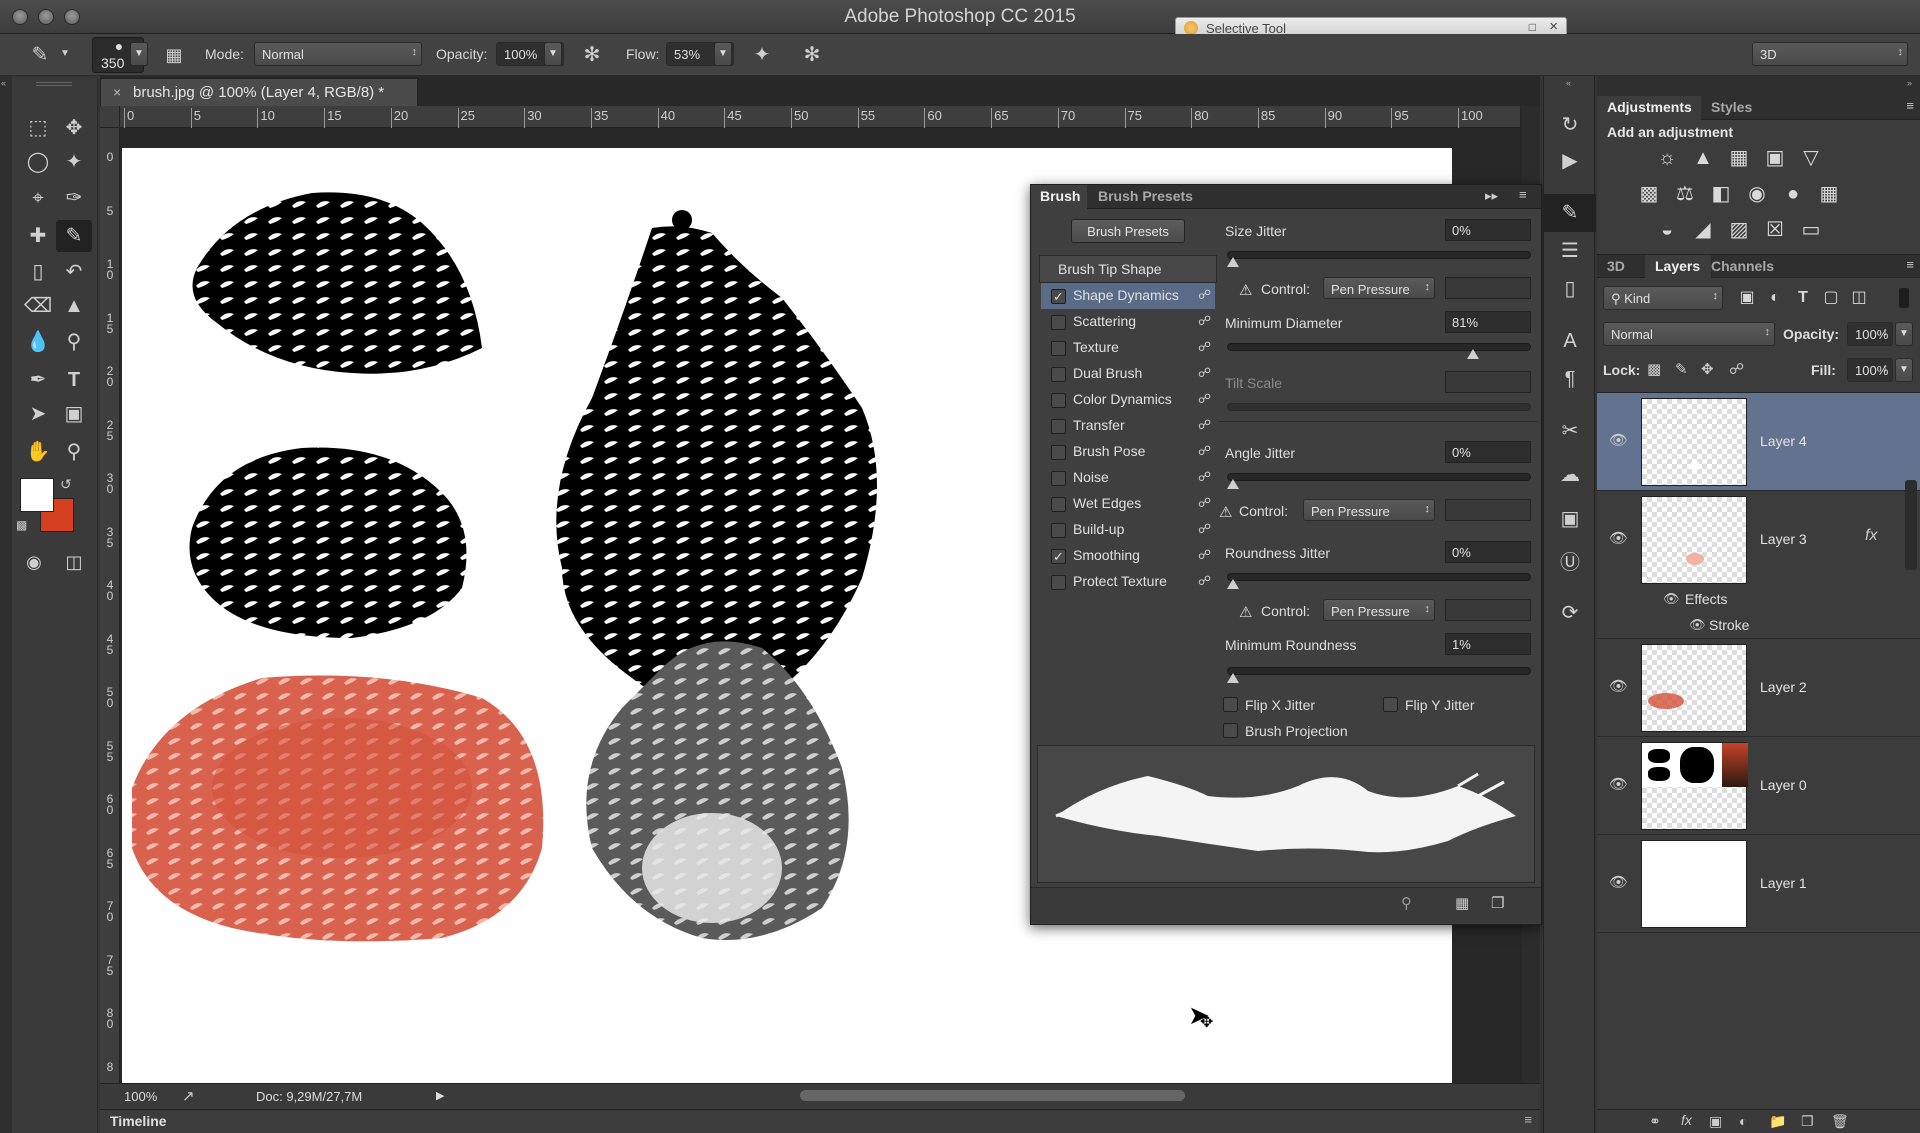  I want to click on list-item-brush-pose: Brush Pose ☍, so click(1128, 452).